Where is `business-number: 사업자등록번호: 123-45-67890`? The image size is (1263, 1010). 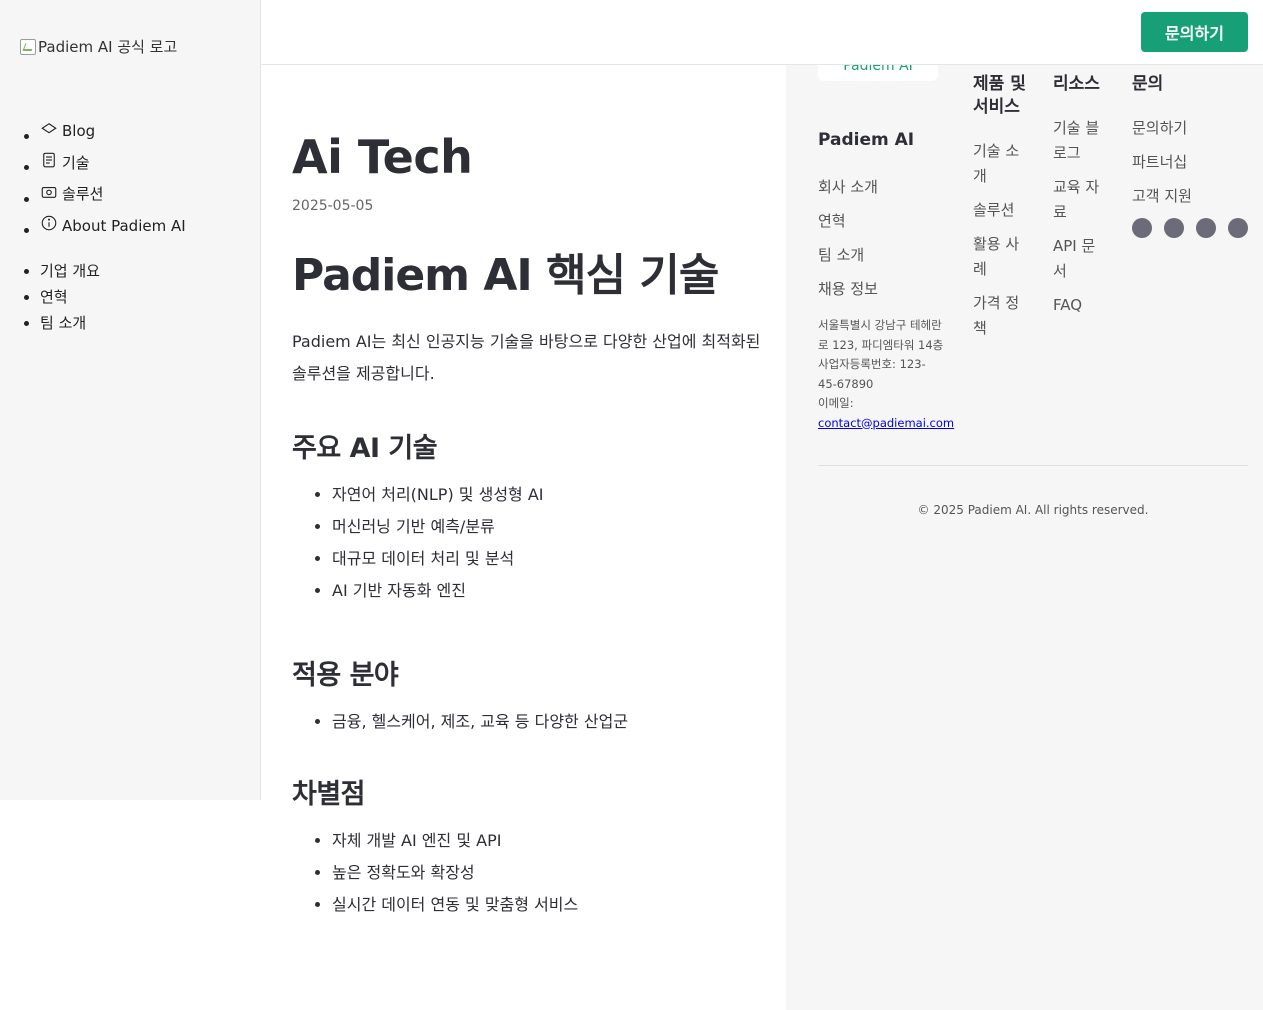
business-number: 사업자등록번호: 123-45-67890 is located at coordinates (872, 374).